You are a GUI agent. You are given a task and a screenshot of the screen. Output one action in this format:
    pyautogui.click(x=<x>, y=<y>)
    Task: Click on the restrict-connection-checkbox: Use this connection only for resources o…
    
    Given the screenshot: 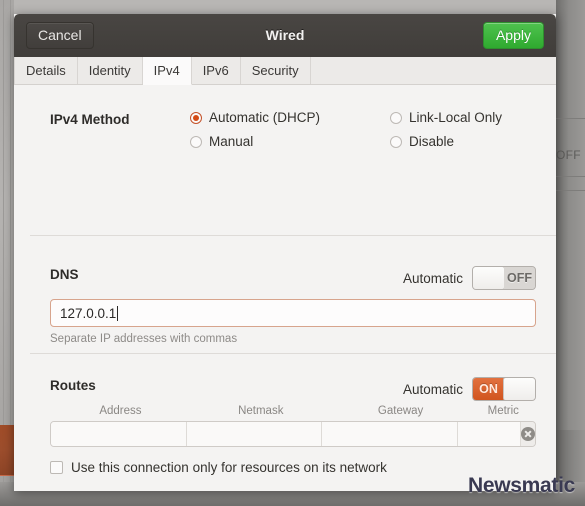 What is the action you would take?
    pyautogui.click(x=218, y=467)
    